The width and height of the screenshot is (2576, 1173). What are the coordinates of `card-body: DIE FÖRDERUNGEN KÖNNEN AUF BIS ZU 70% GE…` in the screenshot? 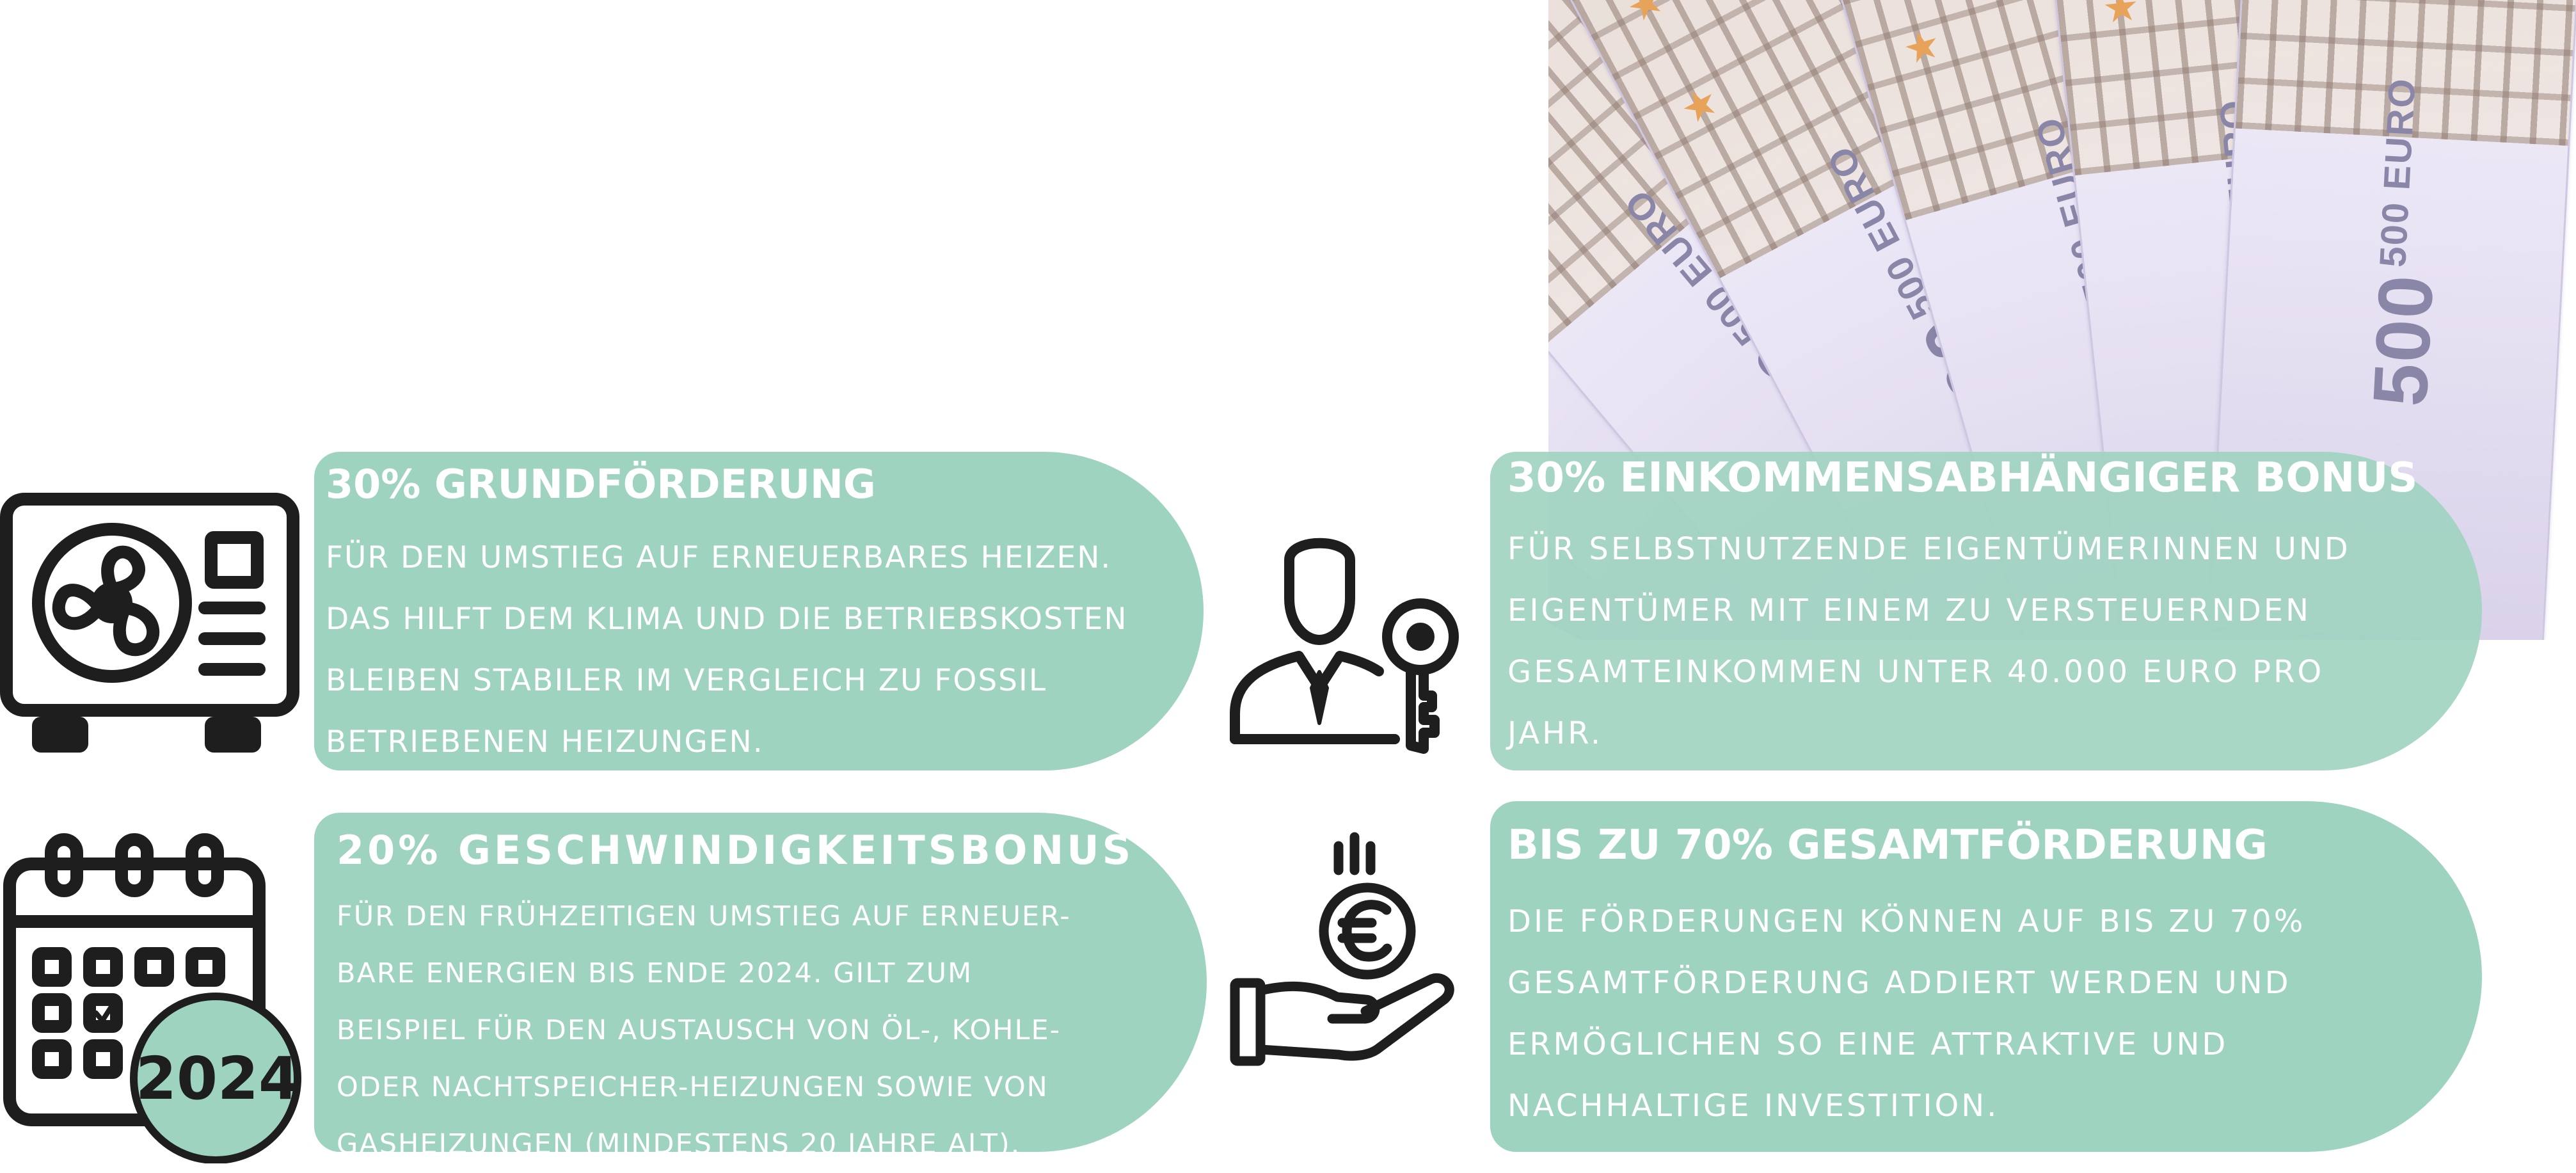 It's located at (1987, 1014).